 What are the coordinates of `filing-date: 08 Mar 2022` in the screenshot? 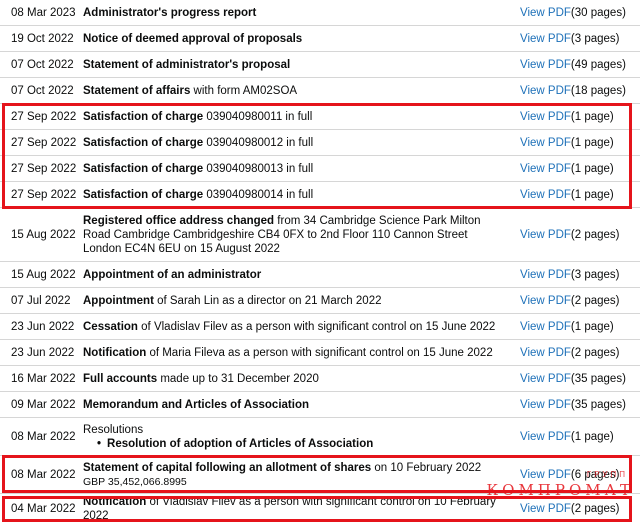 It's located at (43, 474).